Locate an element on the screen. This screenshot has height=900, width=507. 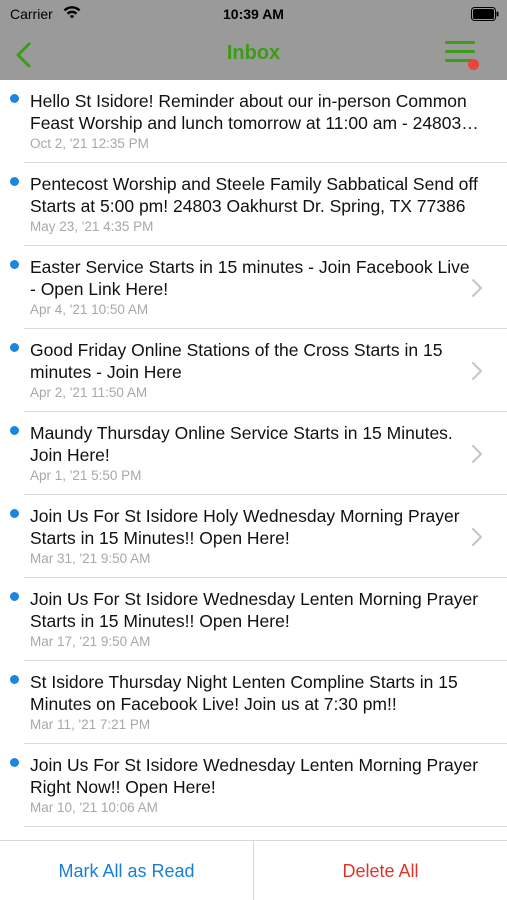
navigation-bar: Inbox is located at coordinates (253, 55).